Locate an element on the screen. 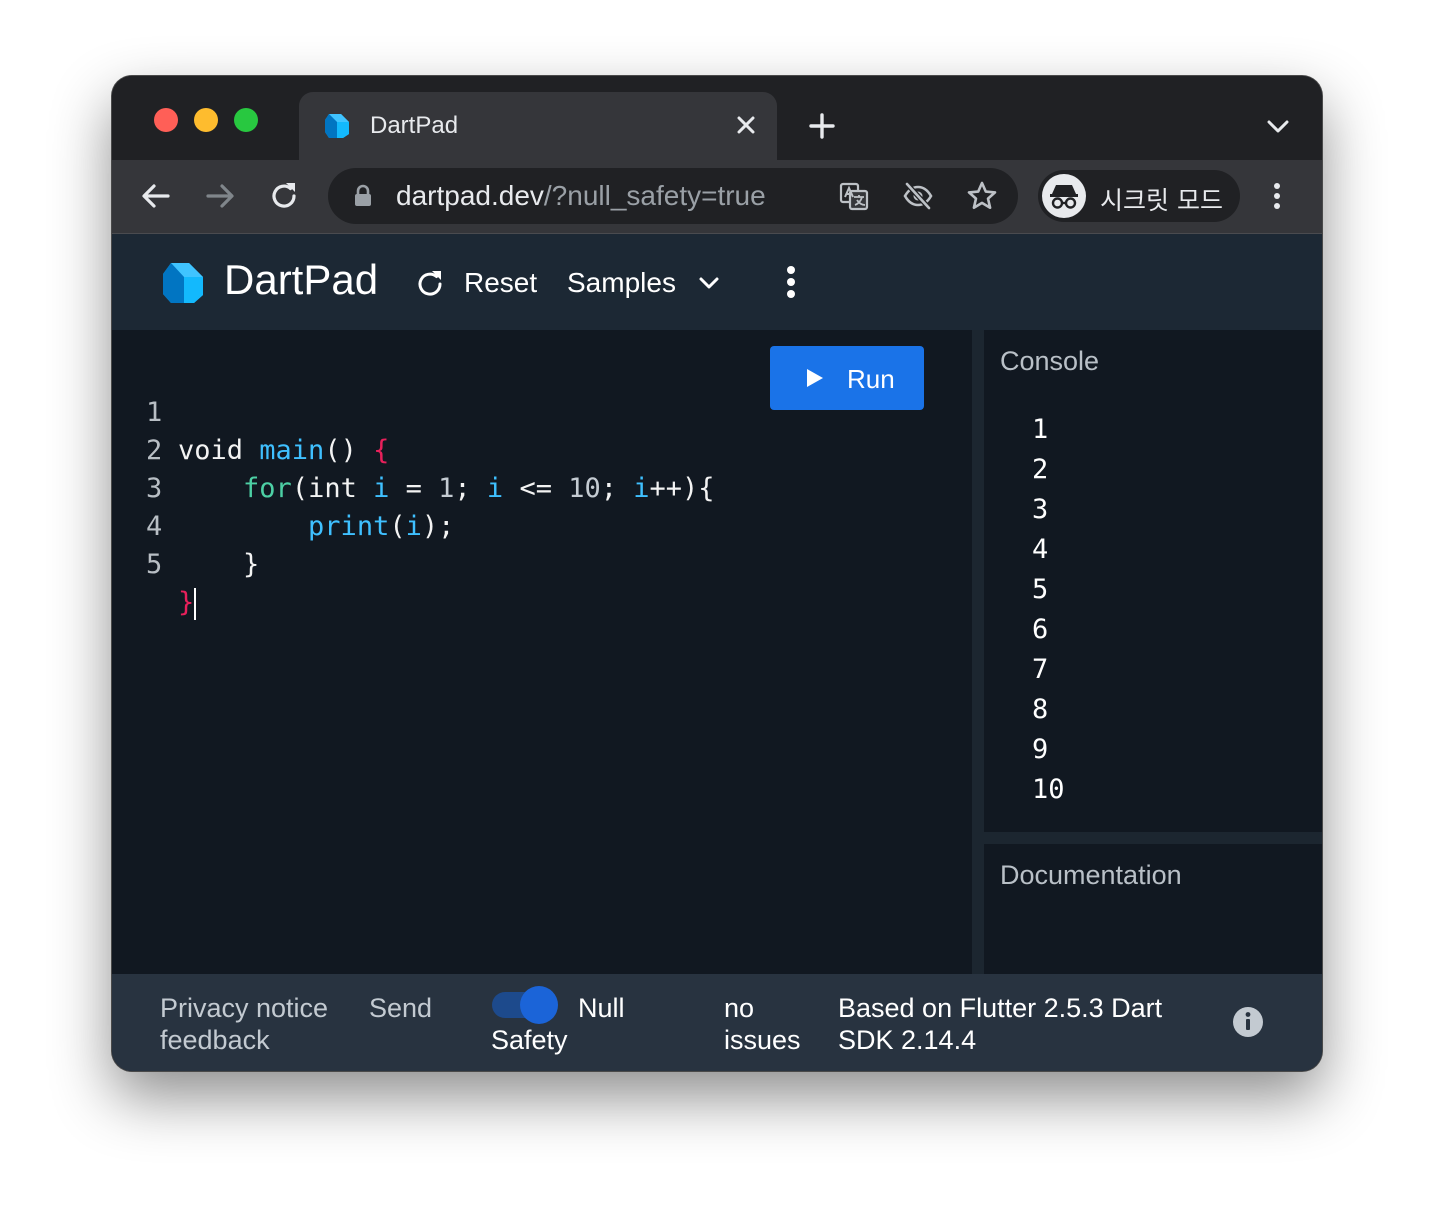  reload-icon is located at coordinates (284, 196).